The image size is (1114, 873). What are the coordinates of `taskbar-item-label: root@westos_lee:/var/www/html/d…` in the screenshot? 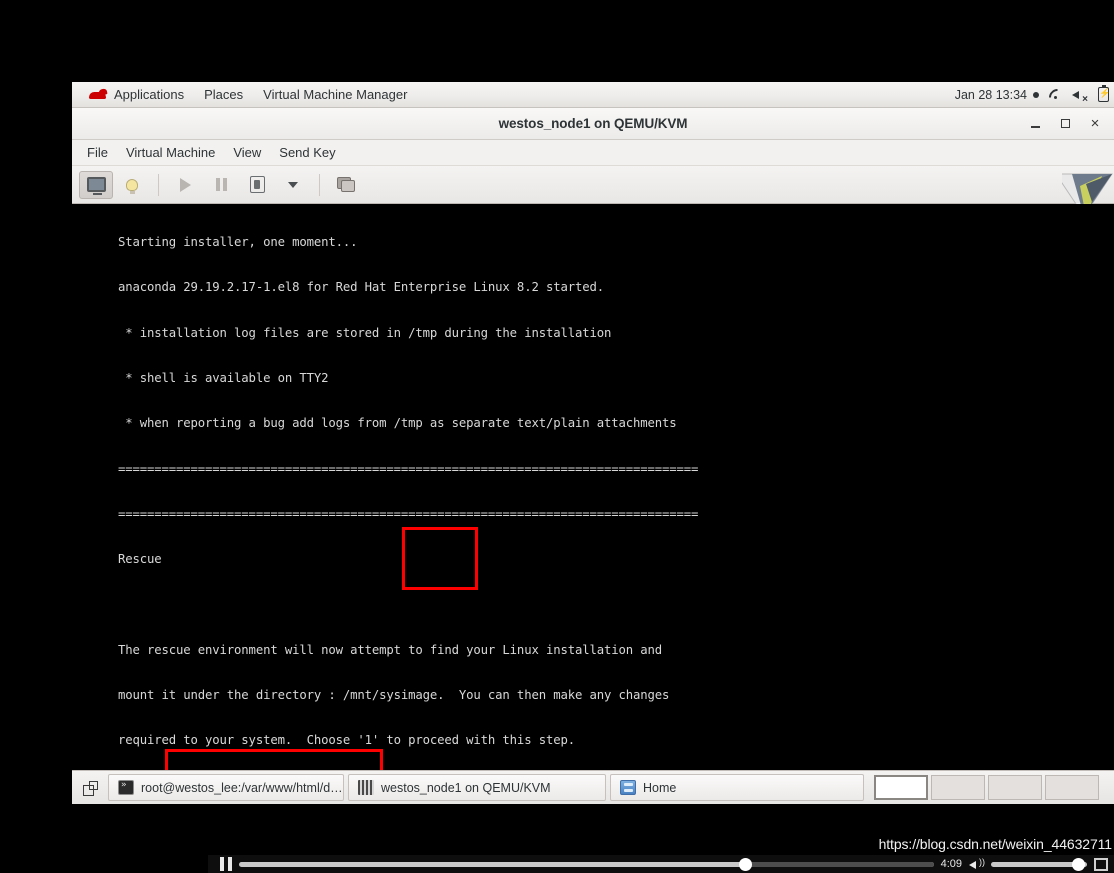 It's located at (242, 787).